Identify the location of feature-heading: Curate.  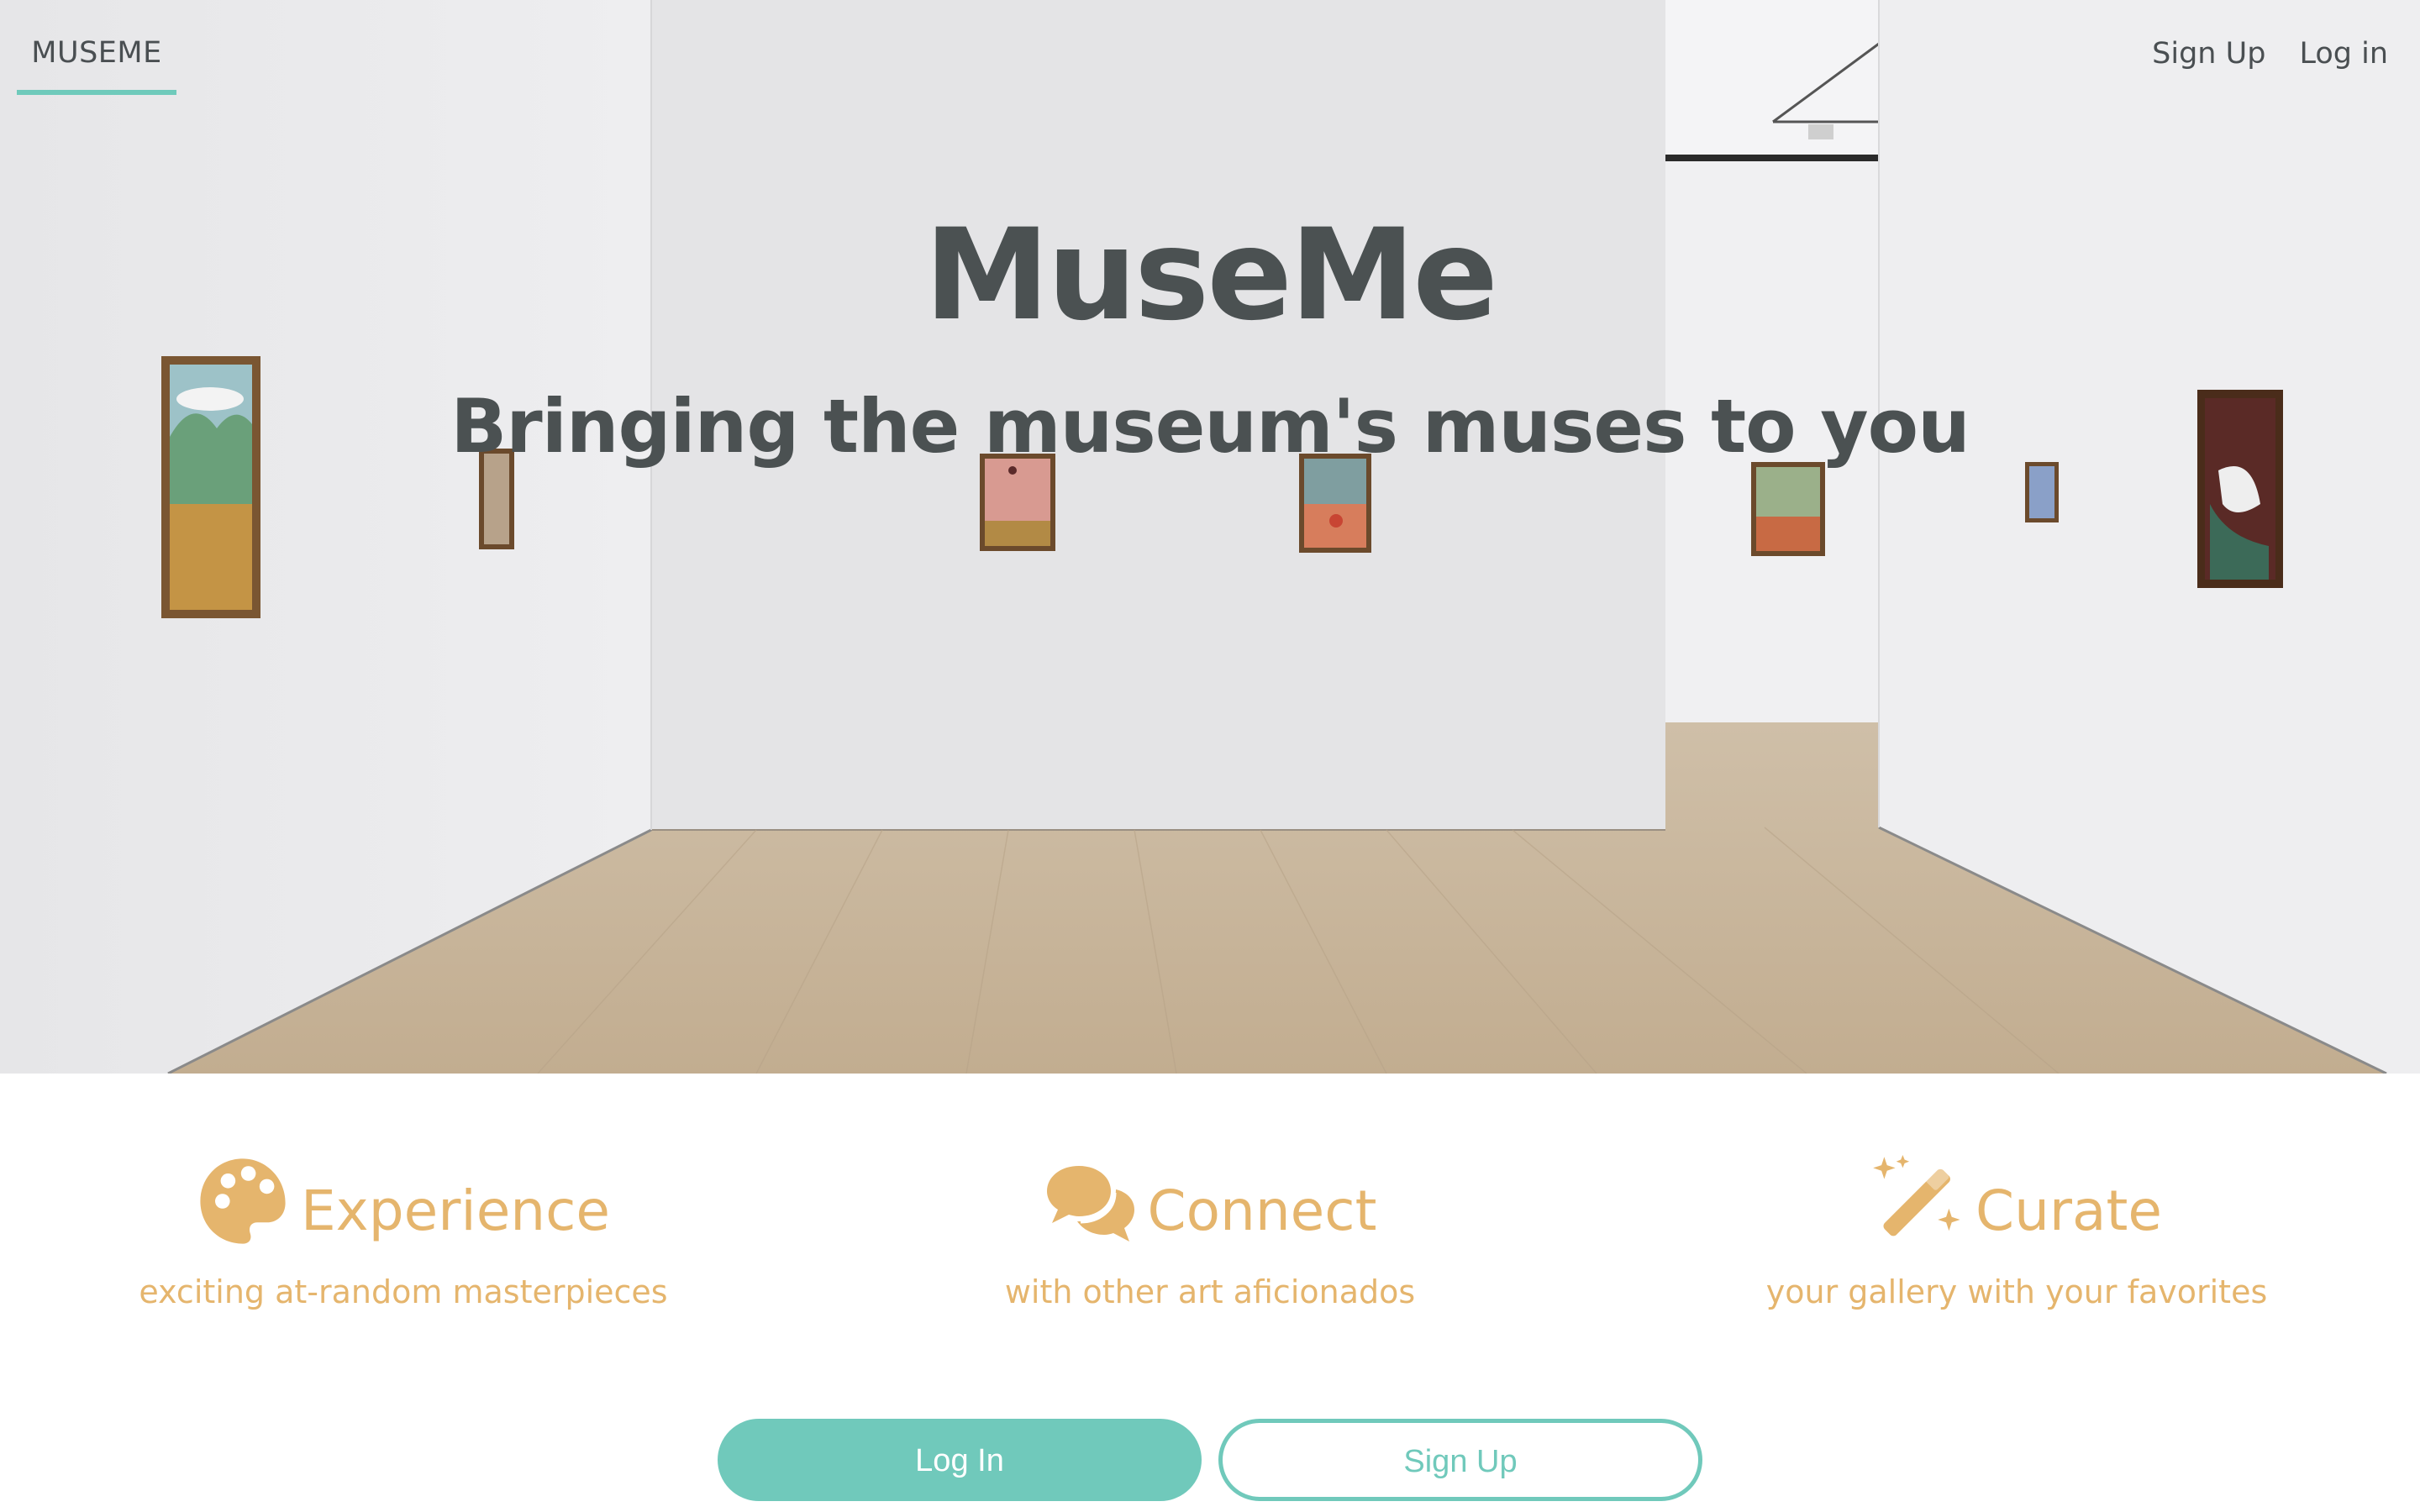
(2016, 1201).